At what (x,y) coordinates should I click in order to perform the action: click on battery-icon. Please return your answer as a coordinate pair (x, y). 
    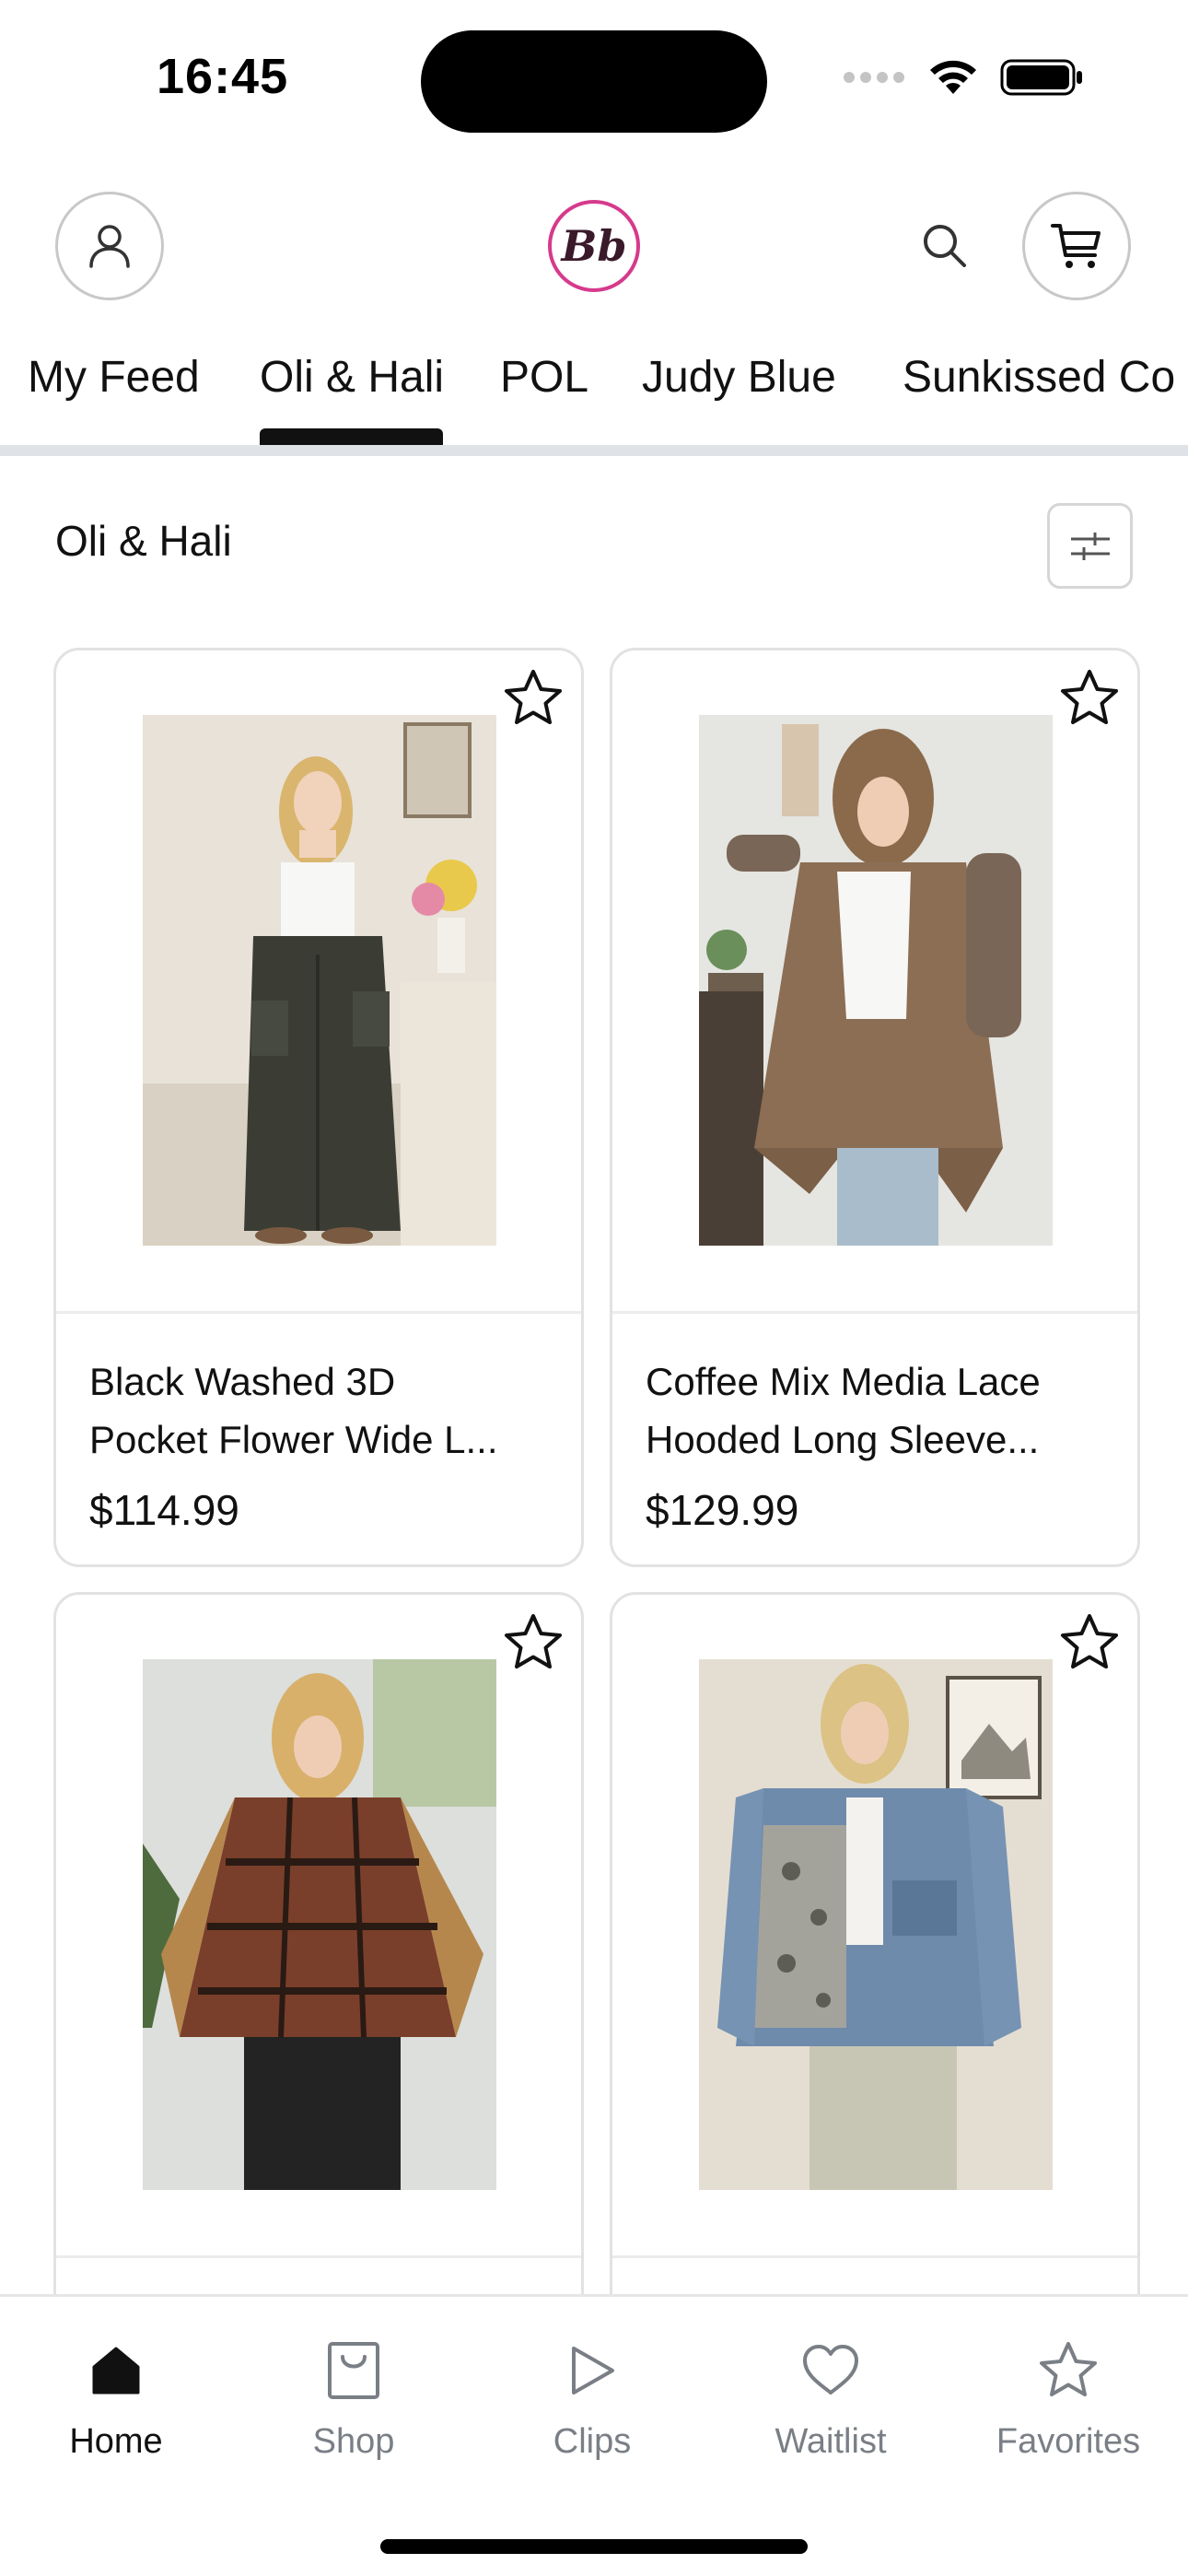
    Looking at the image, I should click on (1041, 77).